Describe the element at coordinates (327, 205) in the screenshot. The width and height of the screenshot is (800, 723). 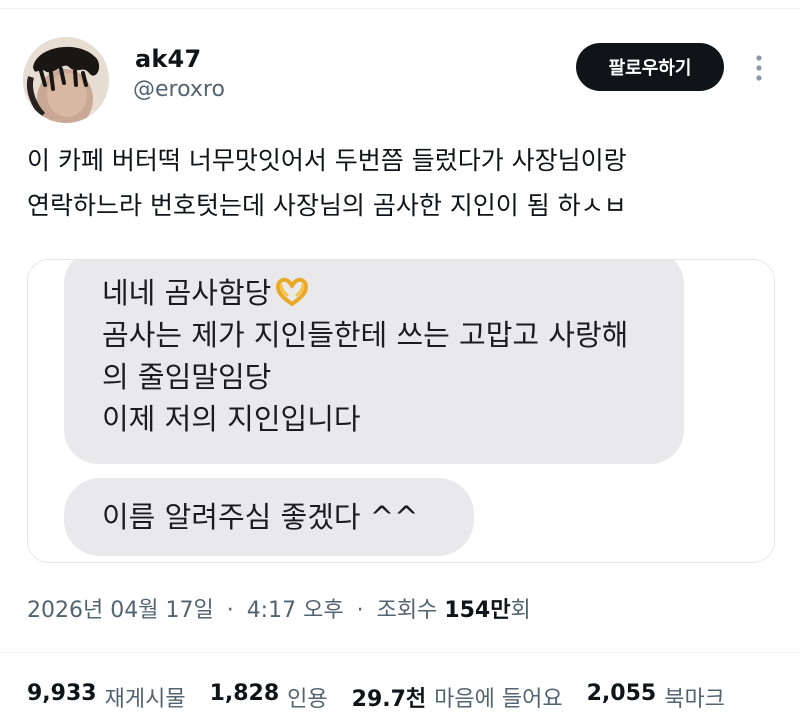
I see `tweet-text-line: 연락하느라 번호텃는데 사장님의 곰사한 지인이 됨 하ㅅㅂ` at that location.